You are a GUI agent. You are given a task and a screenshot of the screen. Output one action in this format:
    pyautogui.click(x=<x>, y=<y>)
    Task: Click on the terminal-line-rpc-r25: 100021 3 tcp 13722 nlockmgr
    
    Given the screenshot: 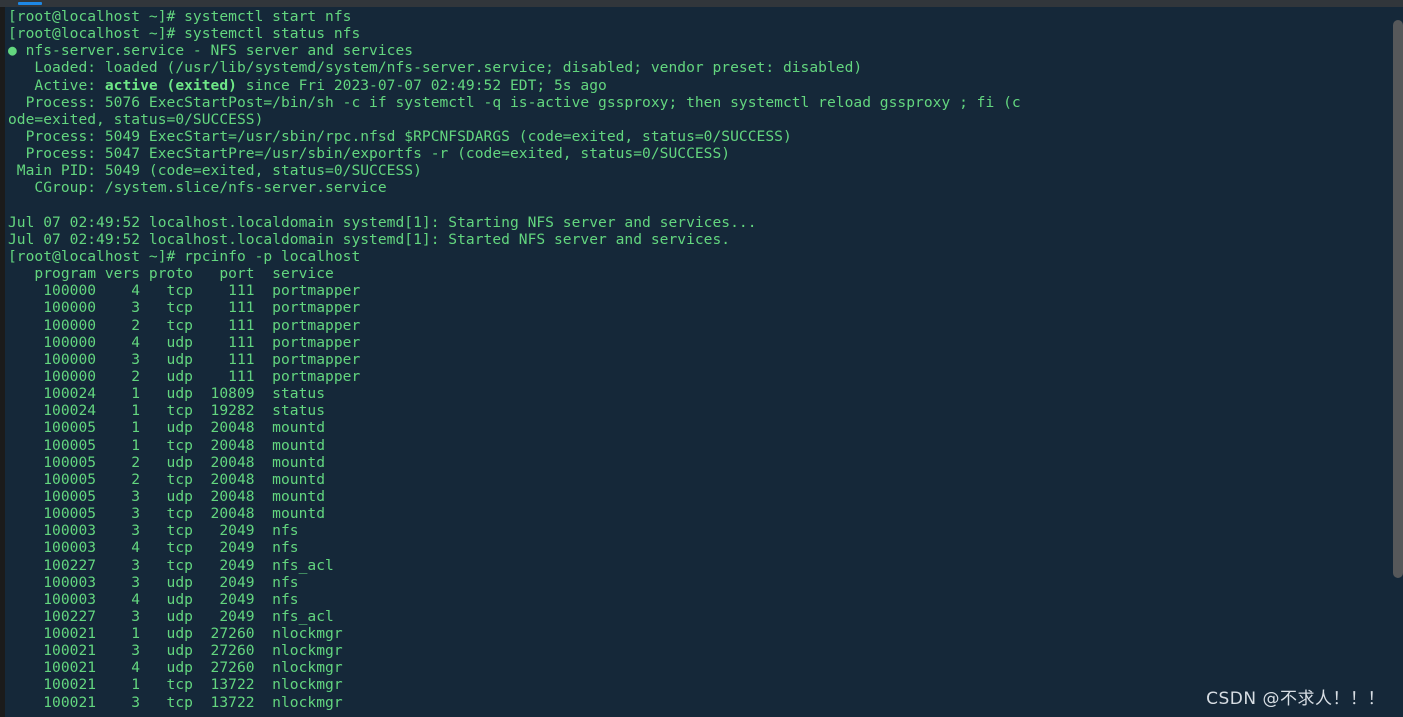 What is the action you would take?
    pyautogui.click(x=175, y=702)
    